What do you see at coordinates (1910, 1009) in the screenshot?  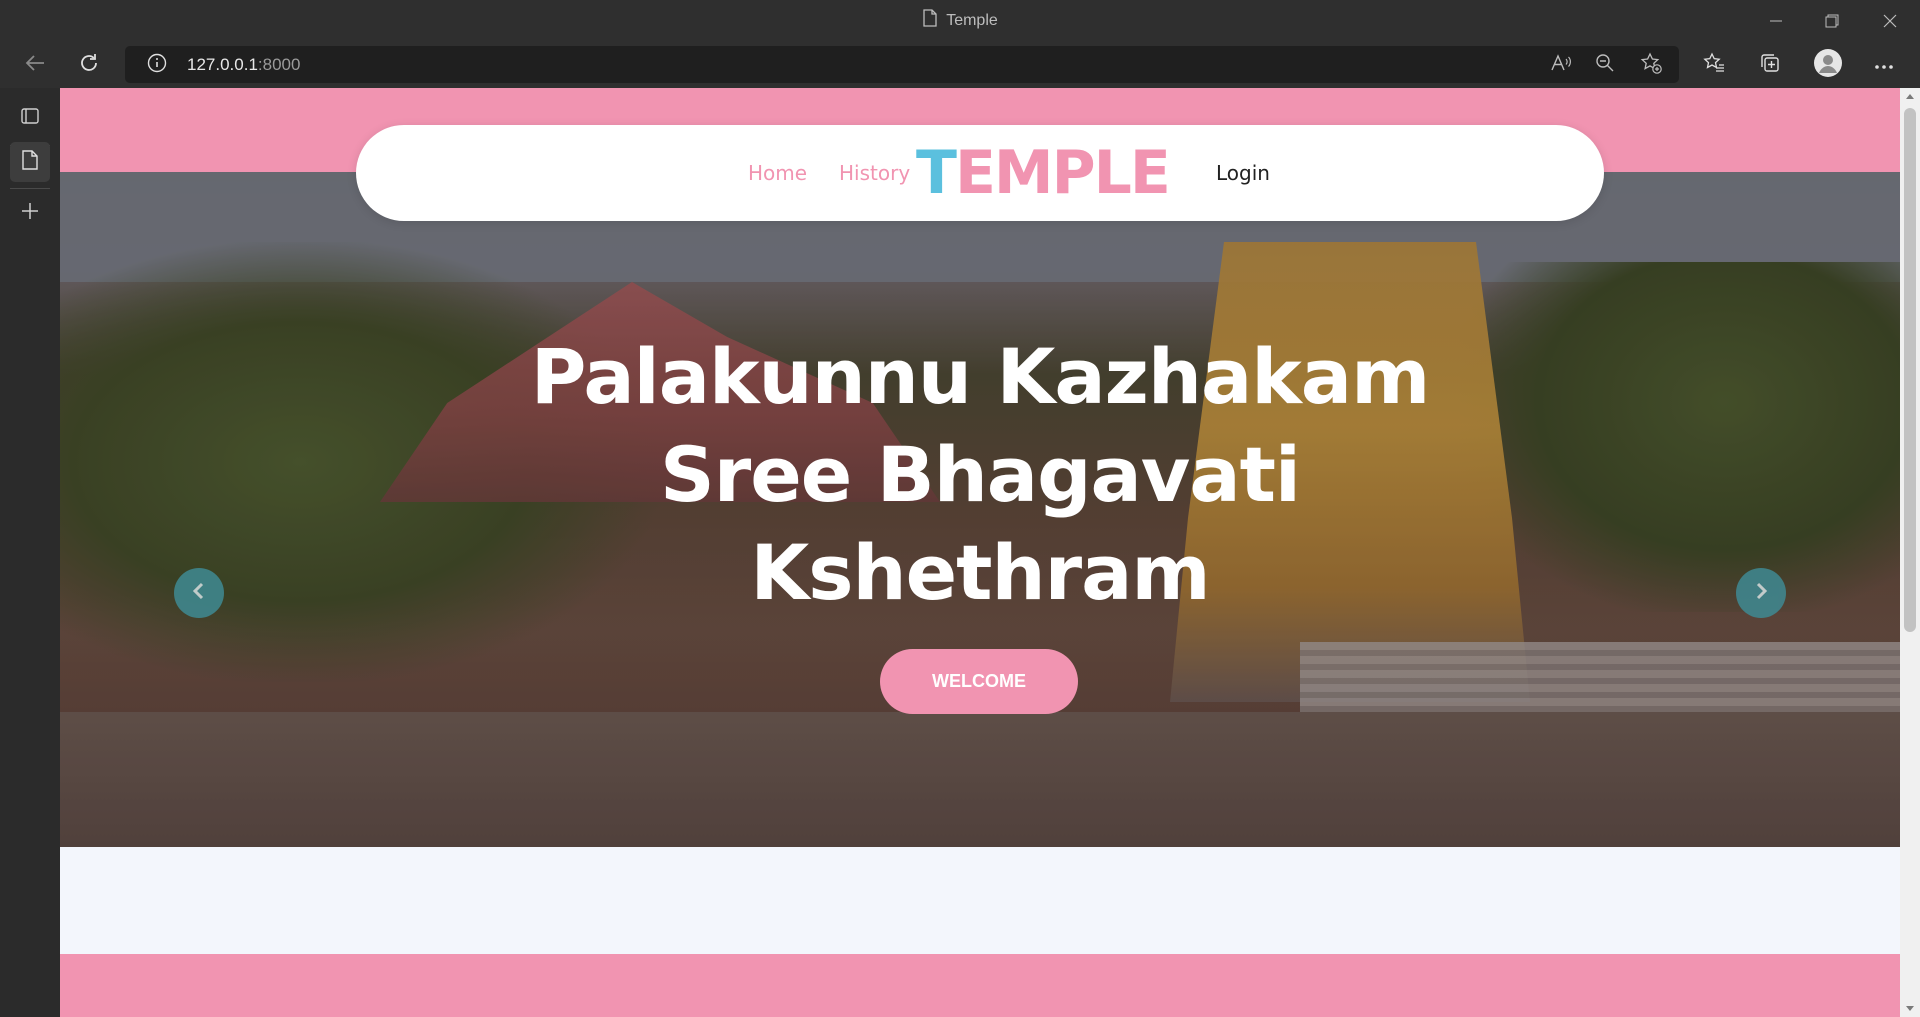 I see `scroll-down-button` at bounding box center [1910, 1009].